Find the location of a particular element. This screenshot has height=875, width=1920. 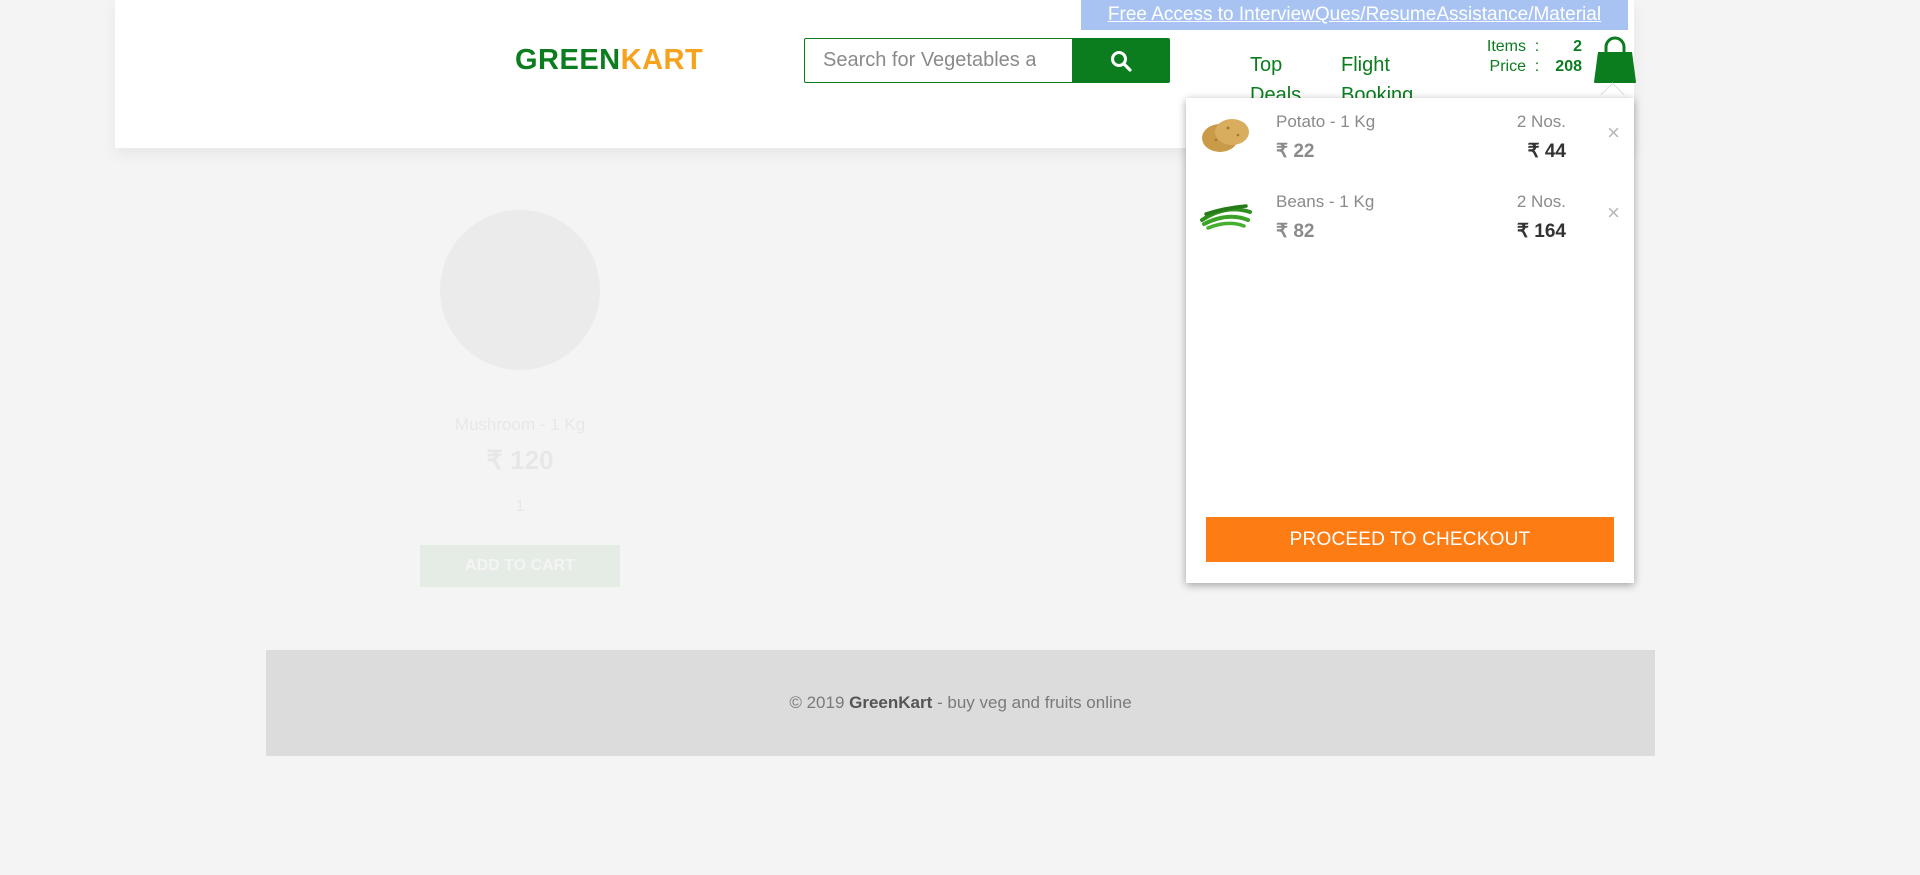

items-label: Items is located at coordinates (1506, 46).